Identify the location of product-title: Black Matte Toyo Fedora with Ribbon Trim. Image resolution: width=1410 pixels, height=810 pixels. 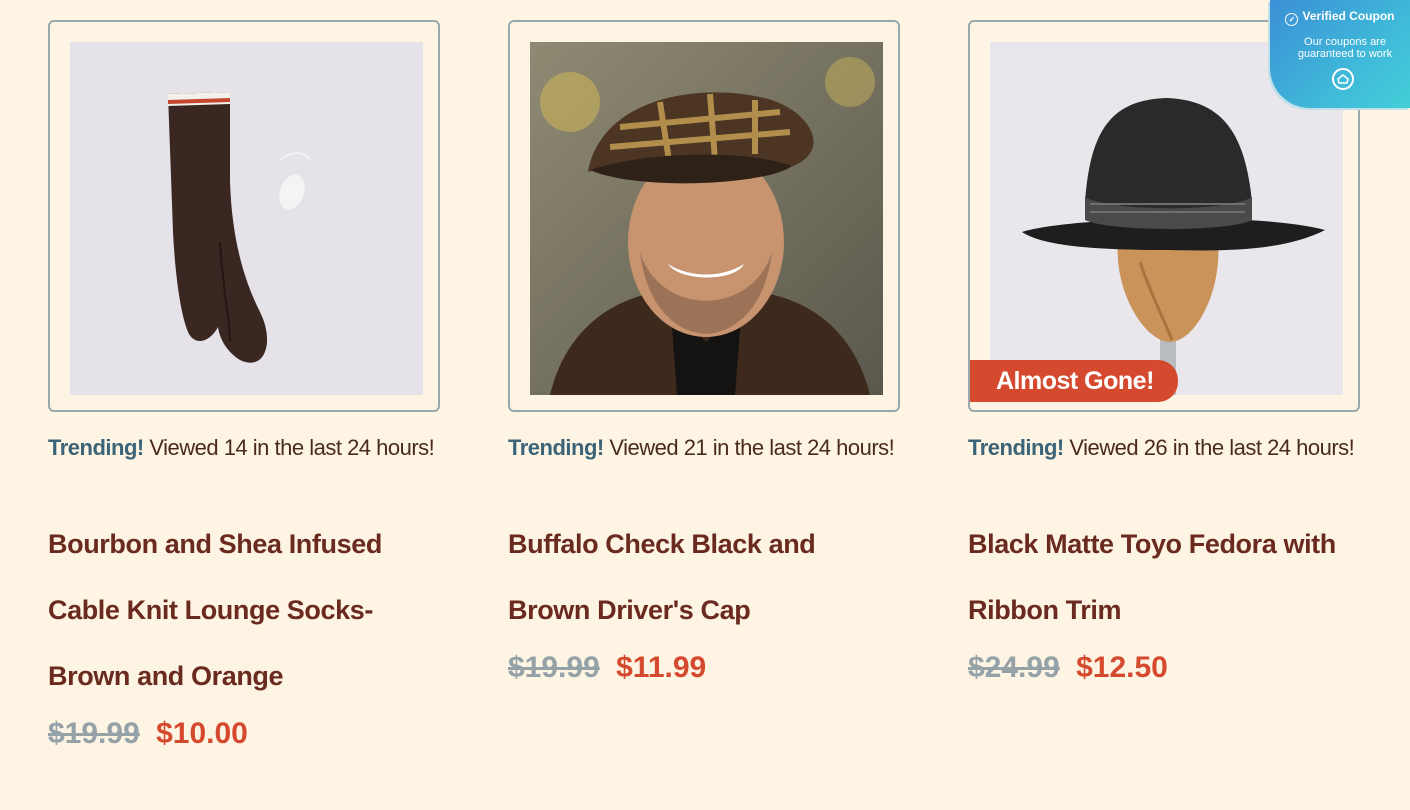
(1166, 577).